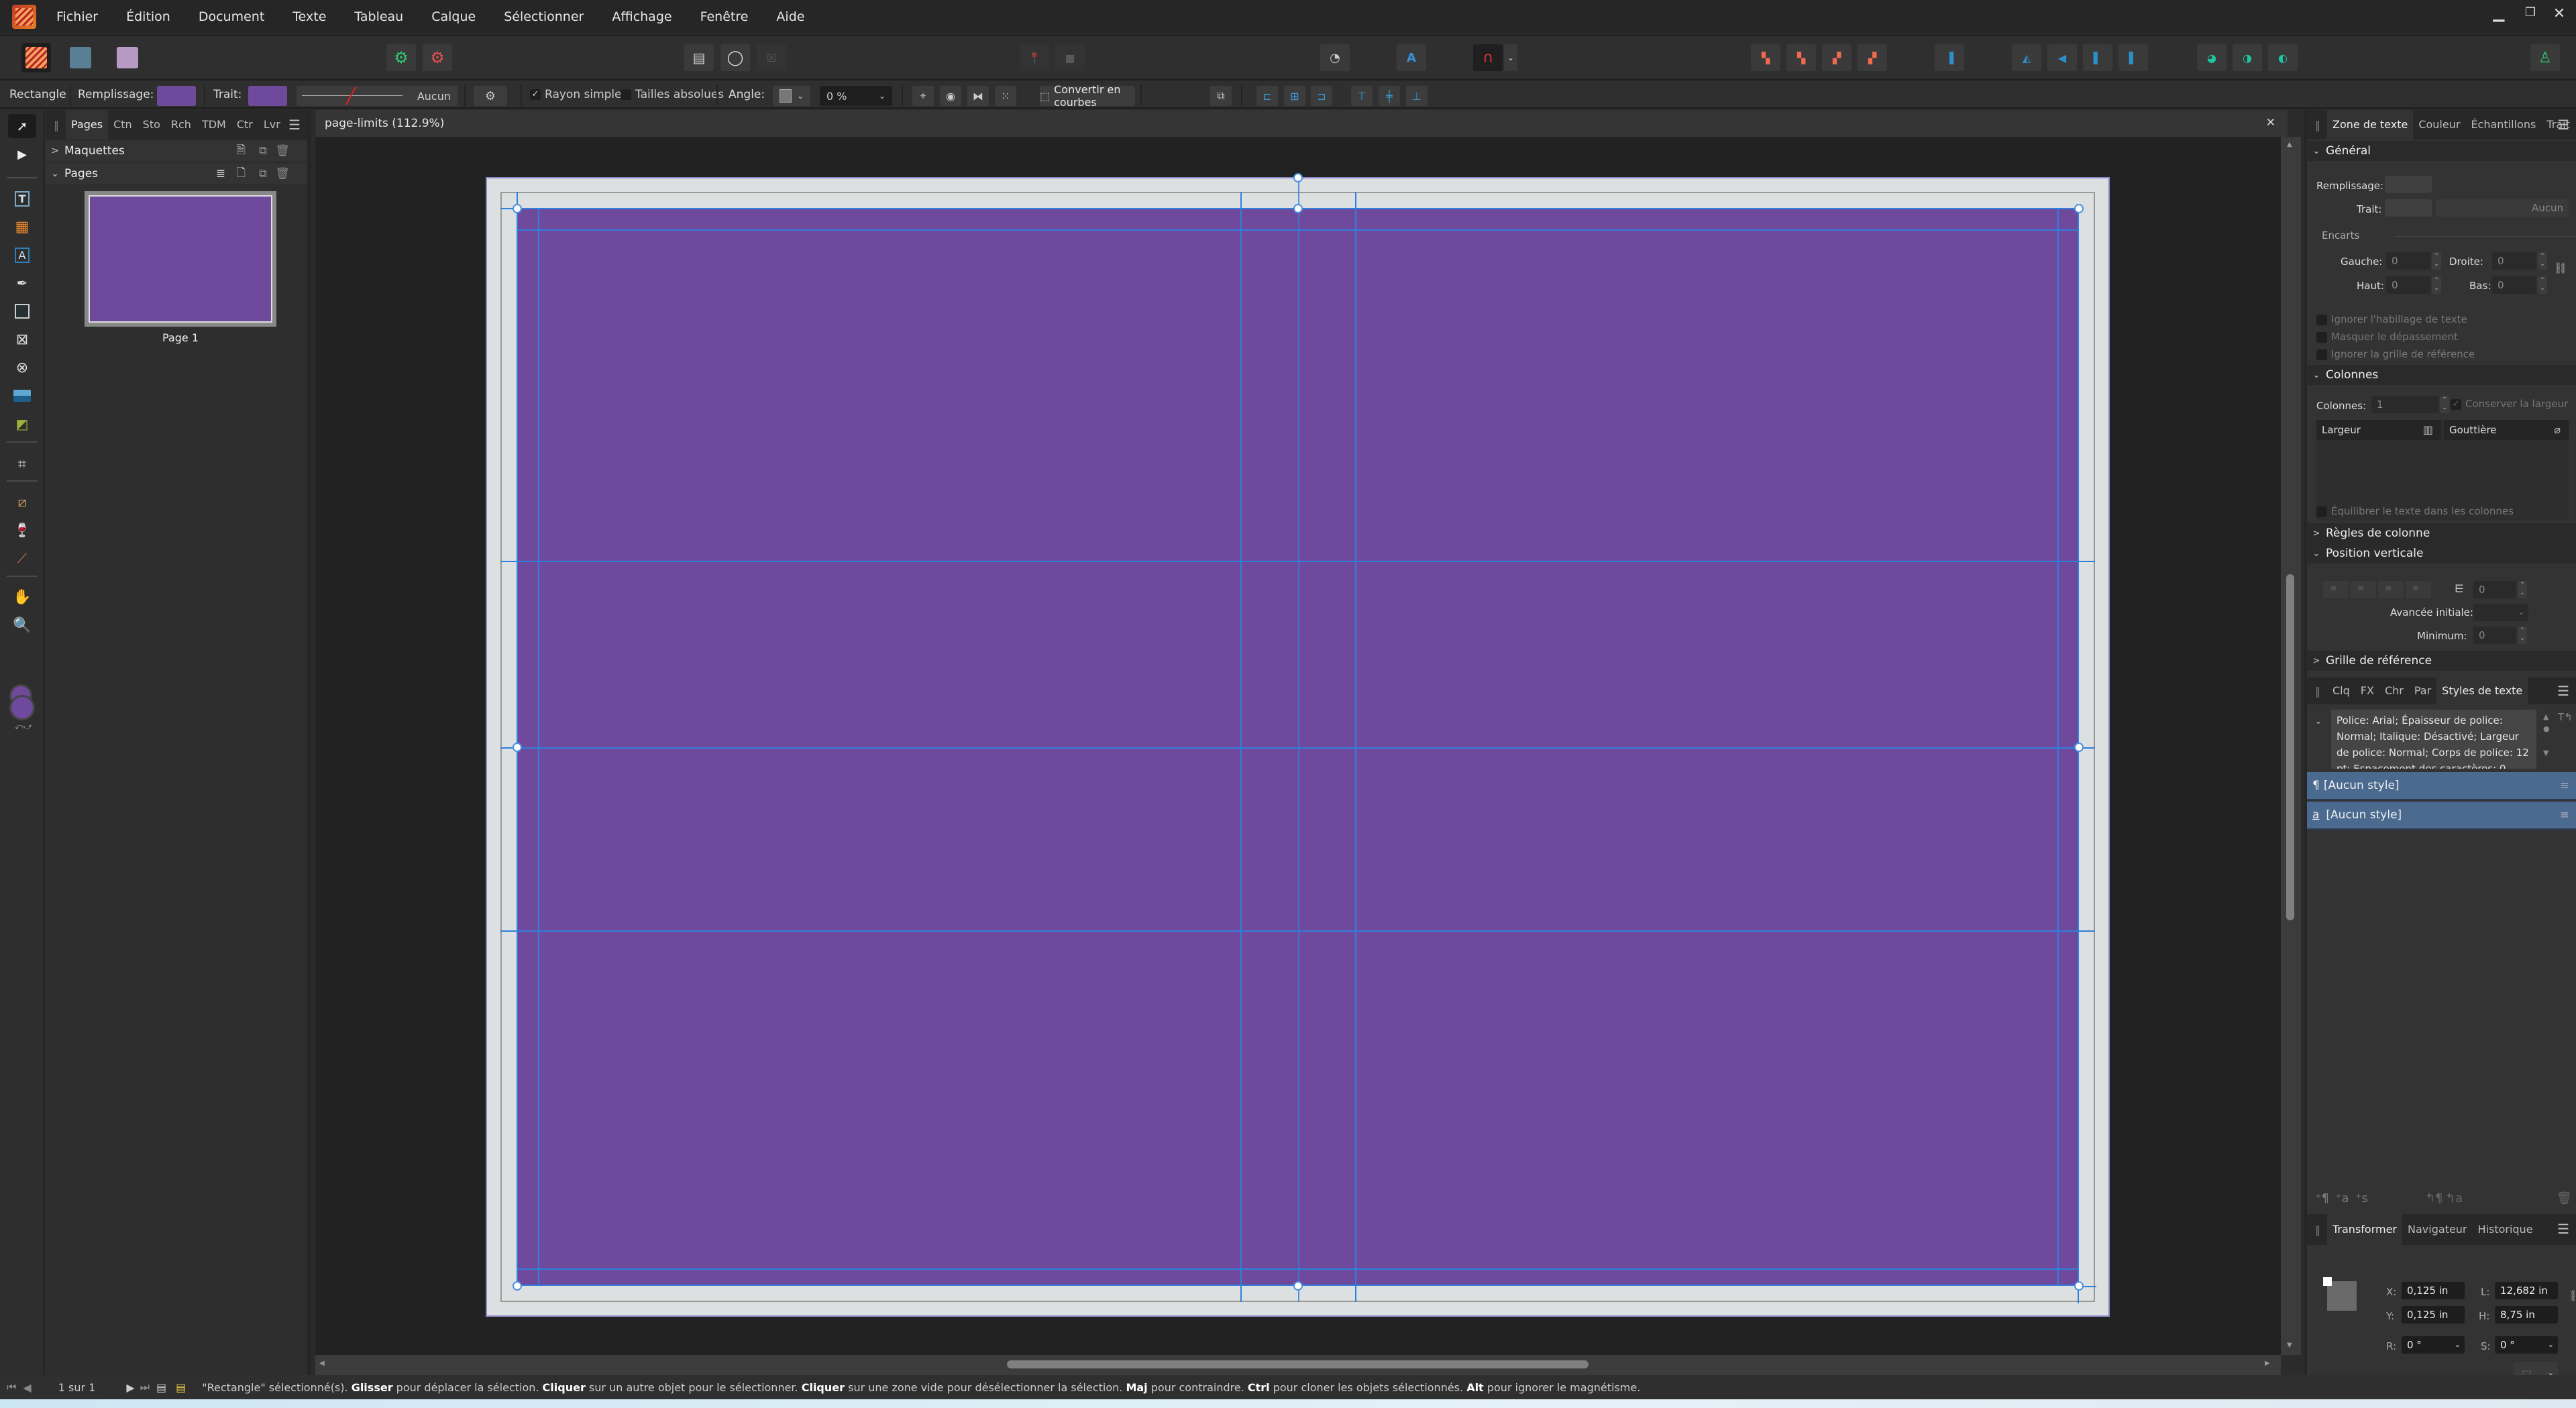 This screenshot has height=1408, width=2576. What do you see at coordinates (1087, 96) in the screenshot?
I see `convert-to-curves-button: ⬚ Convertir en courbes` at bounding box center [1087, 96].